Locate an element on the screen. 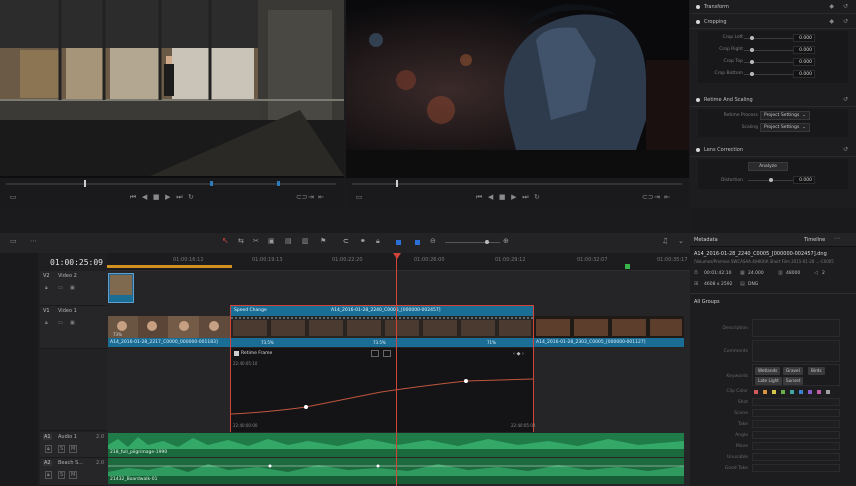 This screenshot has height=486, width=856. lens-correction-section: Lens Correction ↺ is located at coordinates (773, 150).